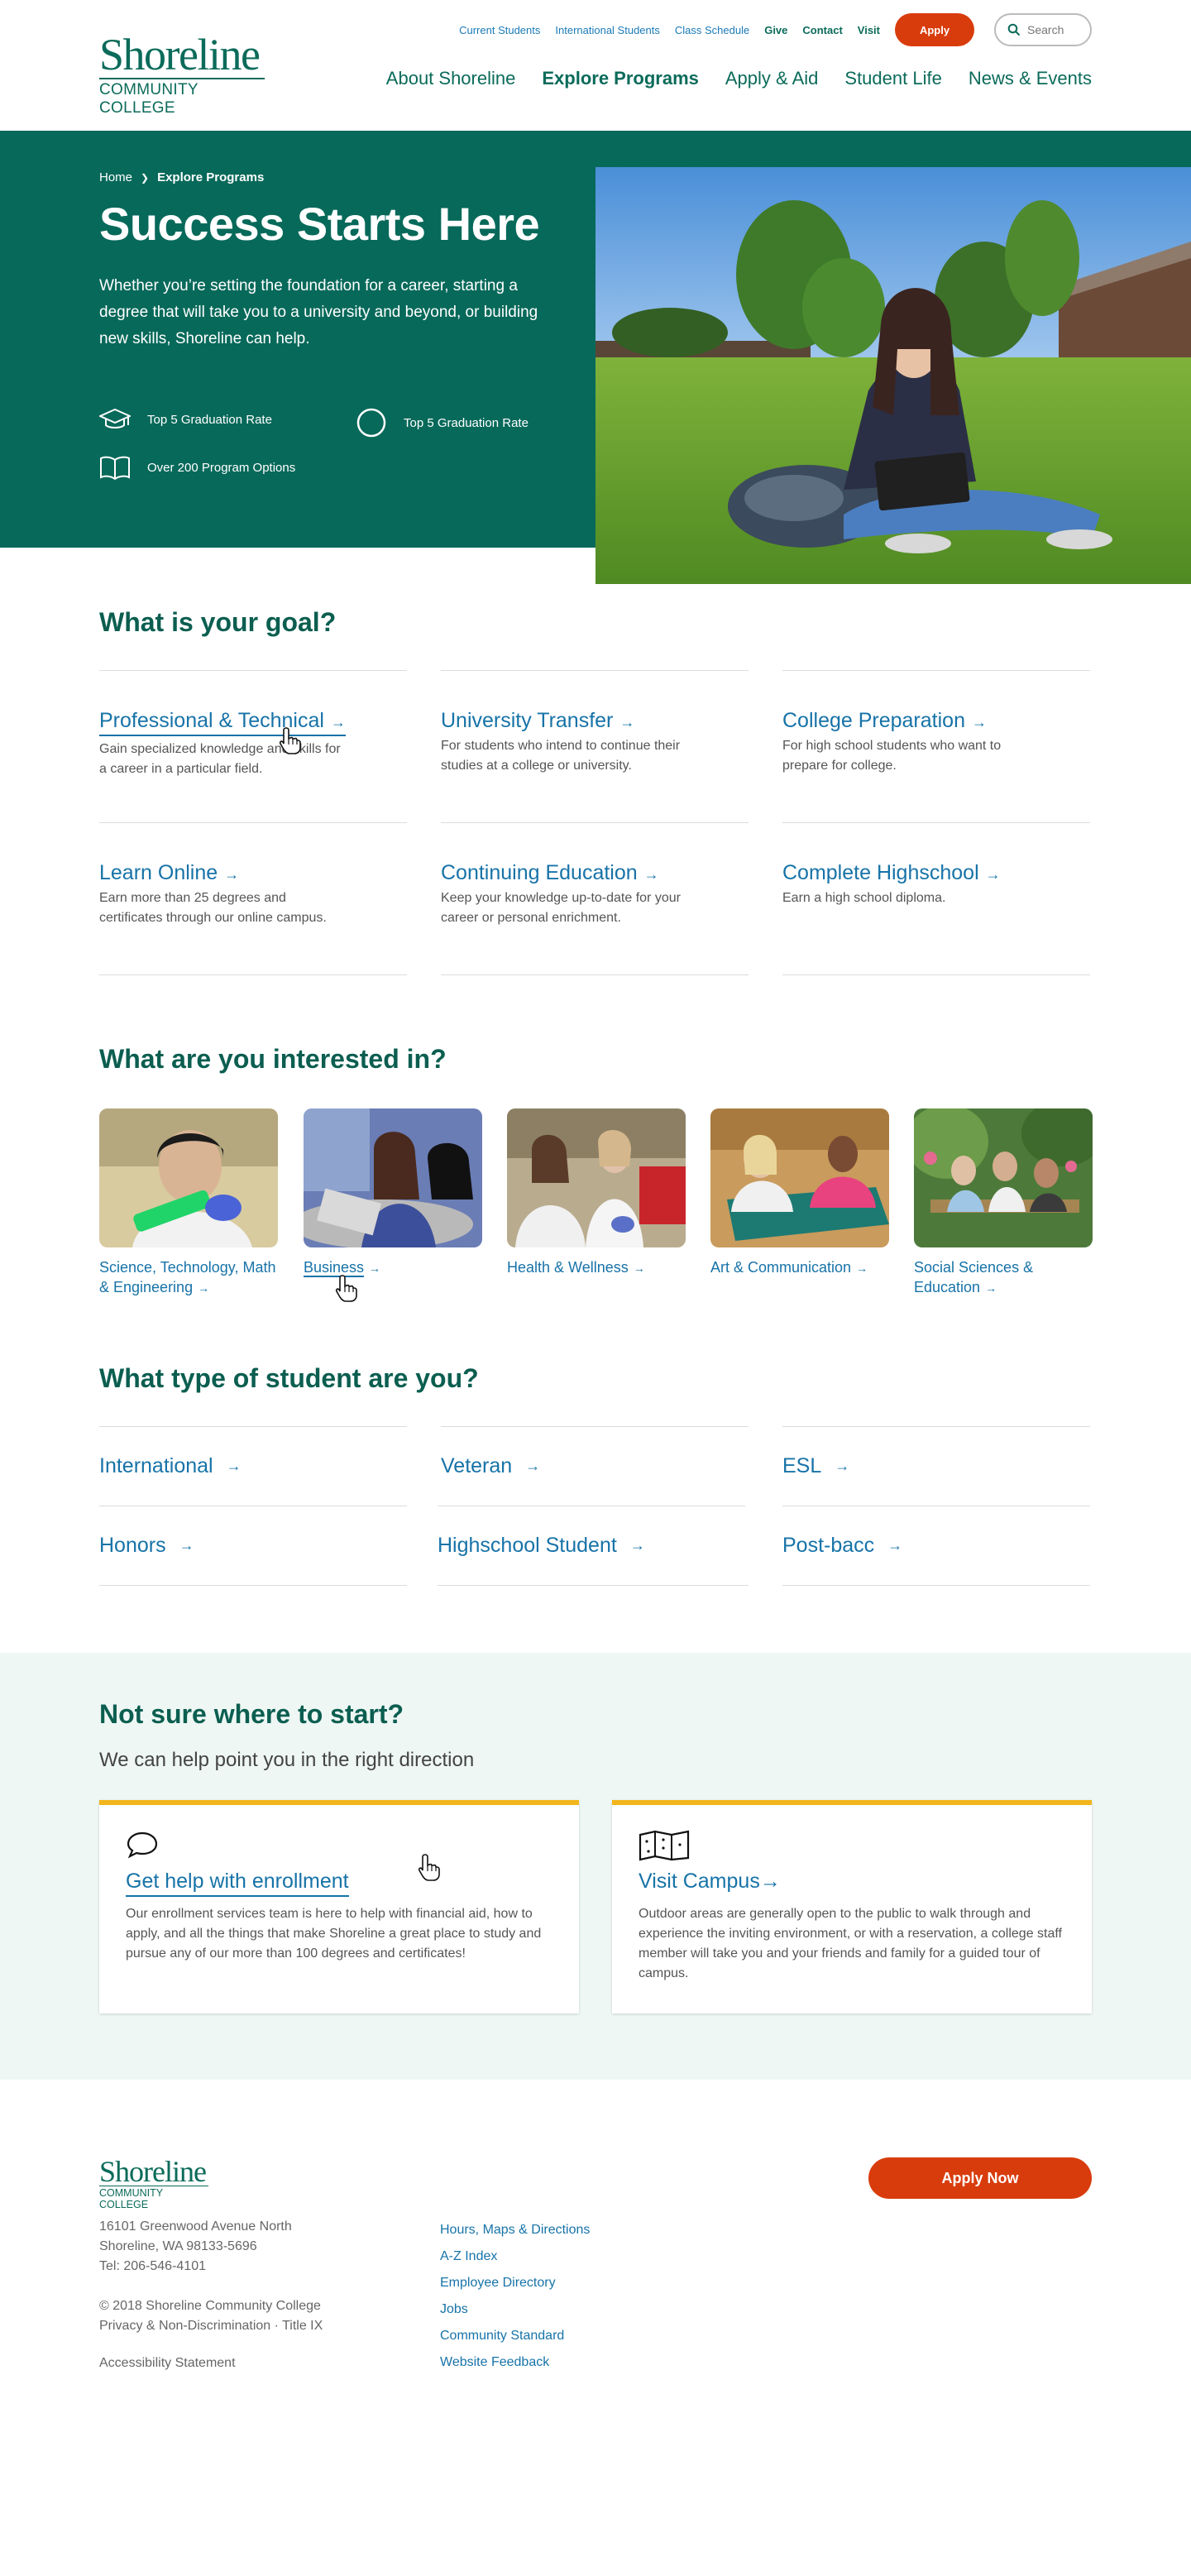 This screenshot has height=2576, width=1191. I want to click on interests-title: What are you interested in?, so click(273, 1059).